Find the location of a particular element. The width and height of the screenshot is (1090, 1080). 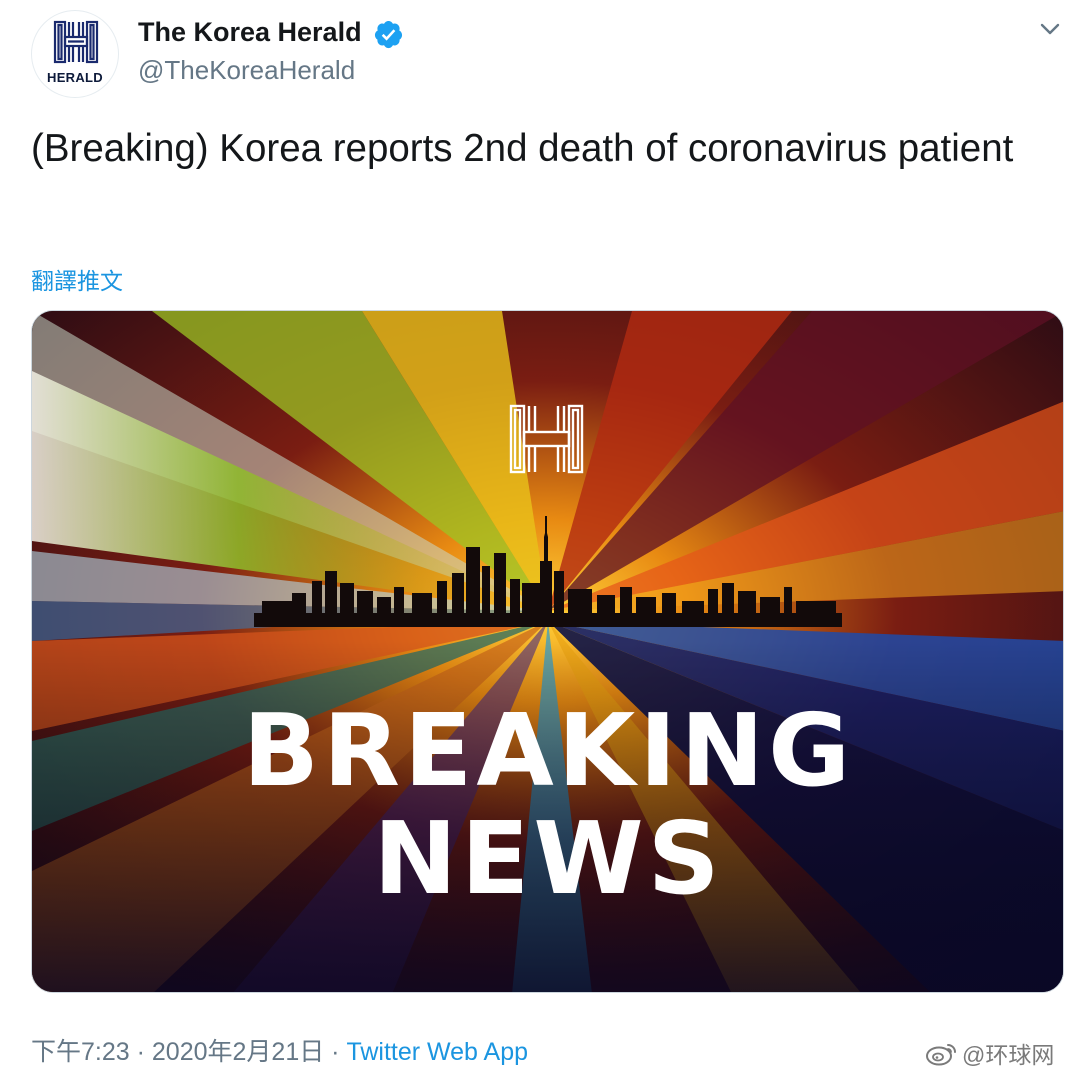

author-name: The Korea Herald is located at coordinates (250, 32).